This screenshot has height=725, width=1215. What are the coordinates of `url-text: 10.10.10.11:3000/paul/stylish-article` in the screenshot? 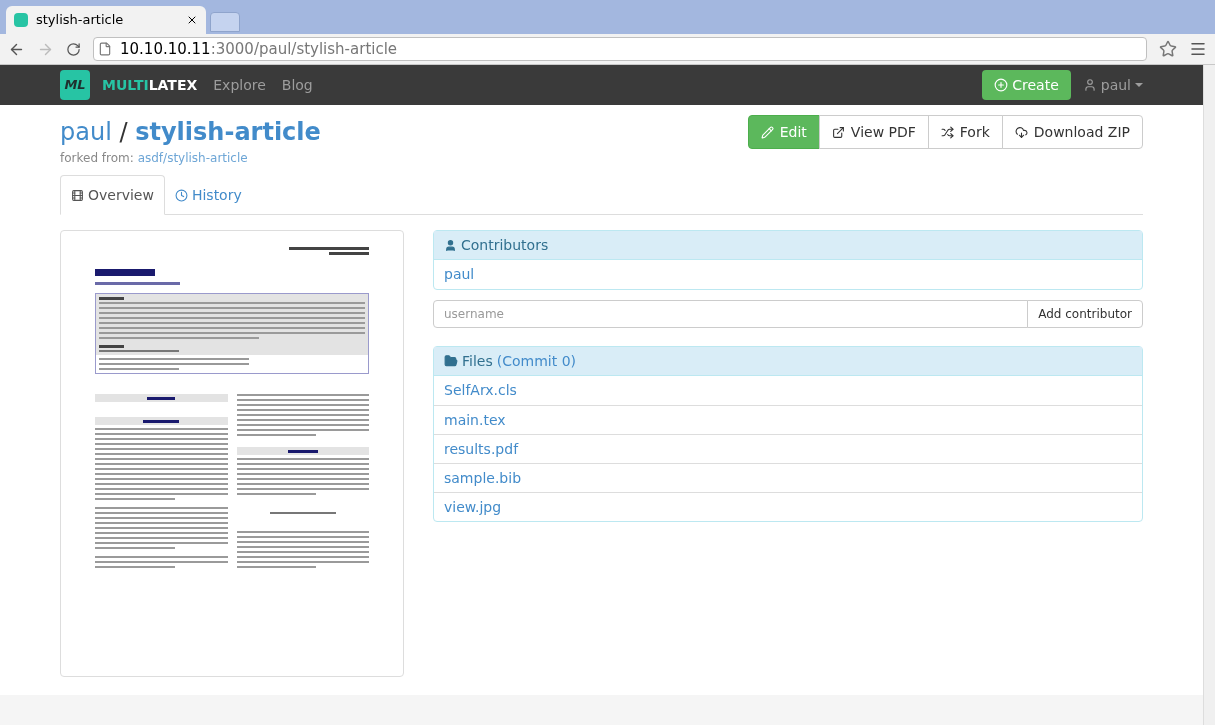 It's located at (259, 49).